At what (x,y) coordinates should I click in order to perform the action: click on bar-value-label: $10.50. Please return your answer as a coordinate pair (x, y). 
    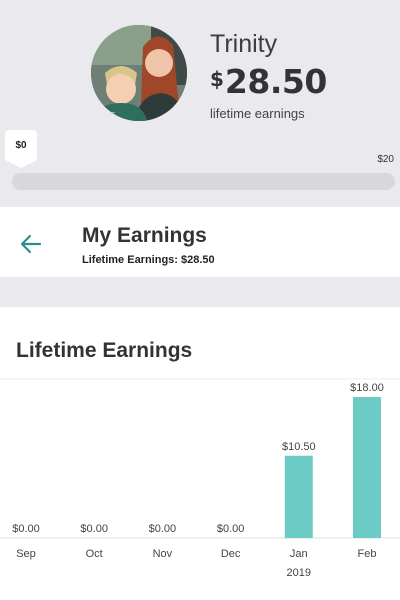
    Looking at the image, I should click on (299, 447).